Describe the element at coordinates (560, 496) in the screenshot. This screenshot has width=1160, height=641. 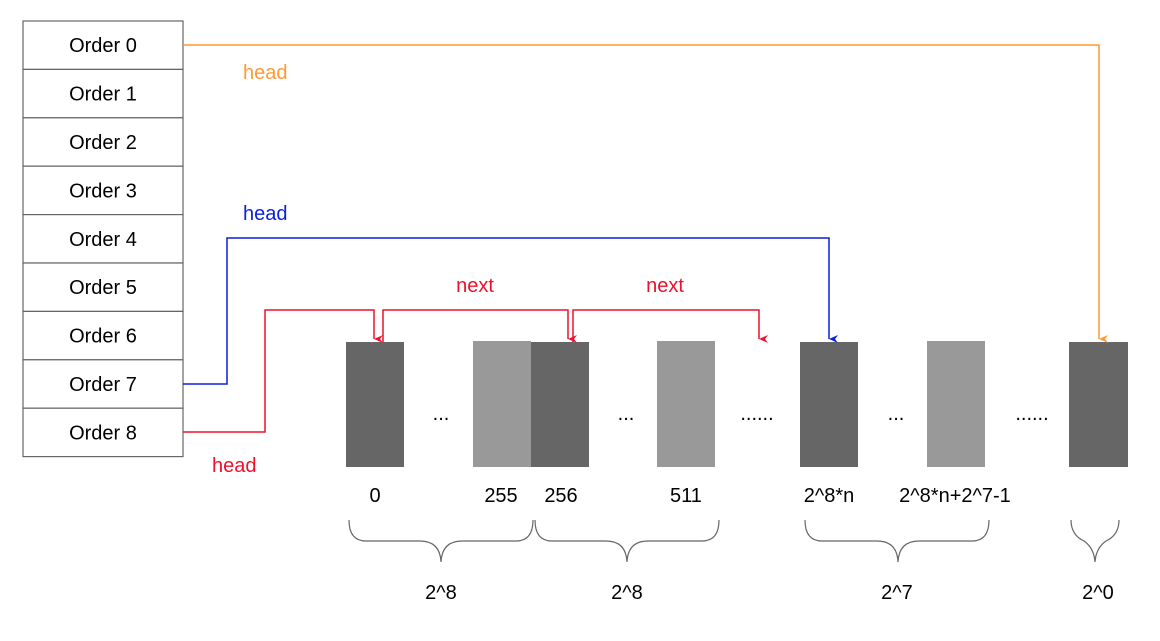
I see `index-label: 256` at that location.